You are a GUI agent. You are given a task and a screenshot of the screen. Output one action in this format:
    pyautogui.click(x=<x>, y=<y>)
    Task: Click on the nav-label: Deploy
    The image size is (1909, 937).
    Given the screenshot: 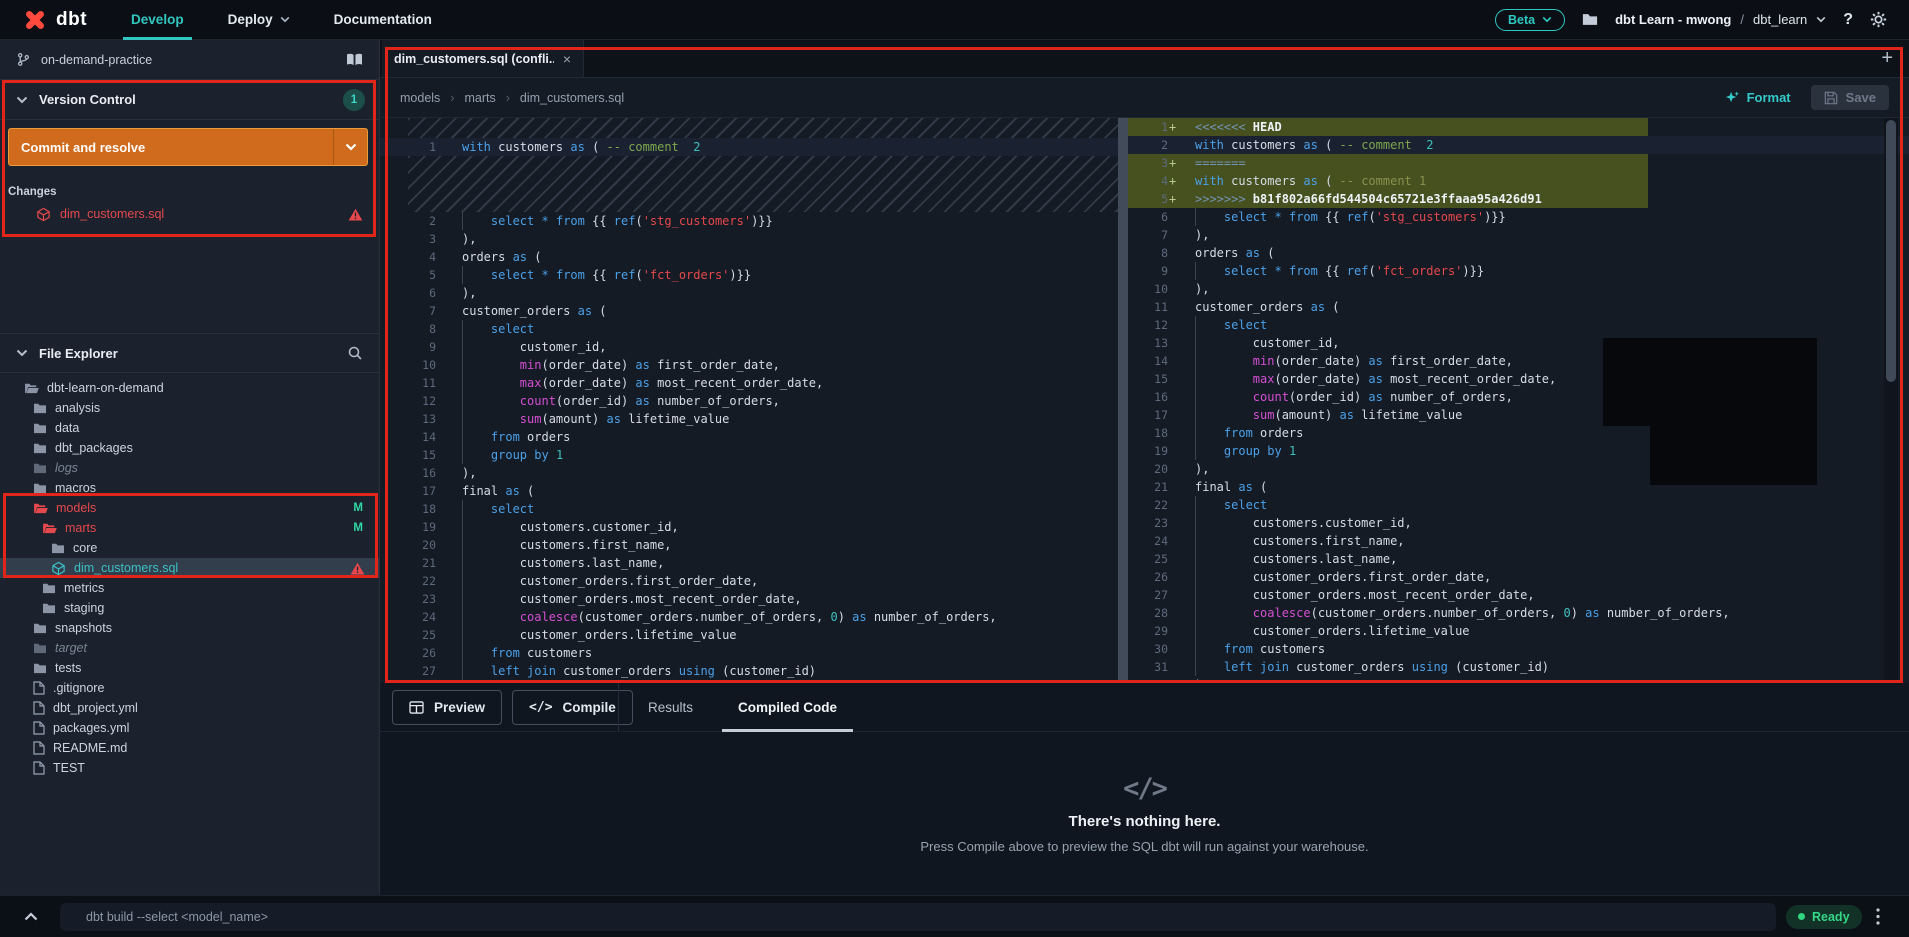 What is the action you would take?
    pyautogui.click(x=250, y=19)
    